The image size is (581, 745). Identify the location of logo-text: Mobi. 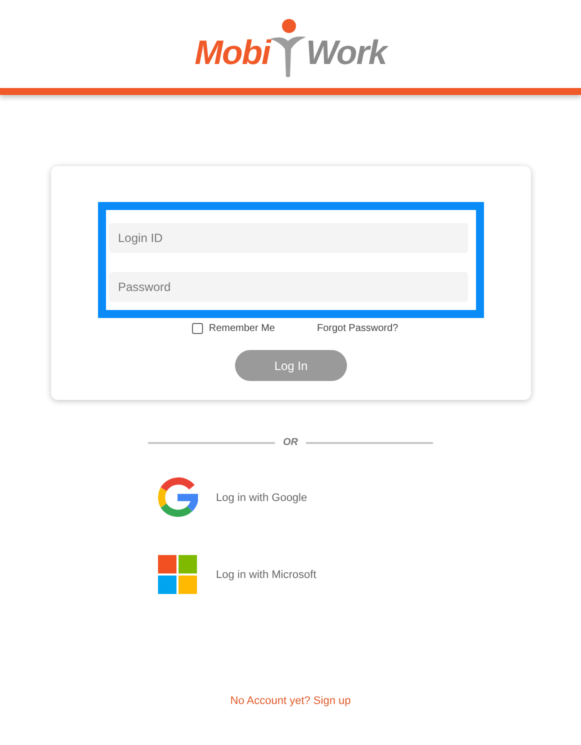
(232, 53).